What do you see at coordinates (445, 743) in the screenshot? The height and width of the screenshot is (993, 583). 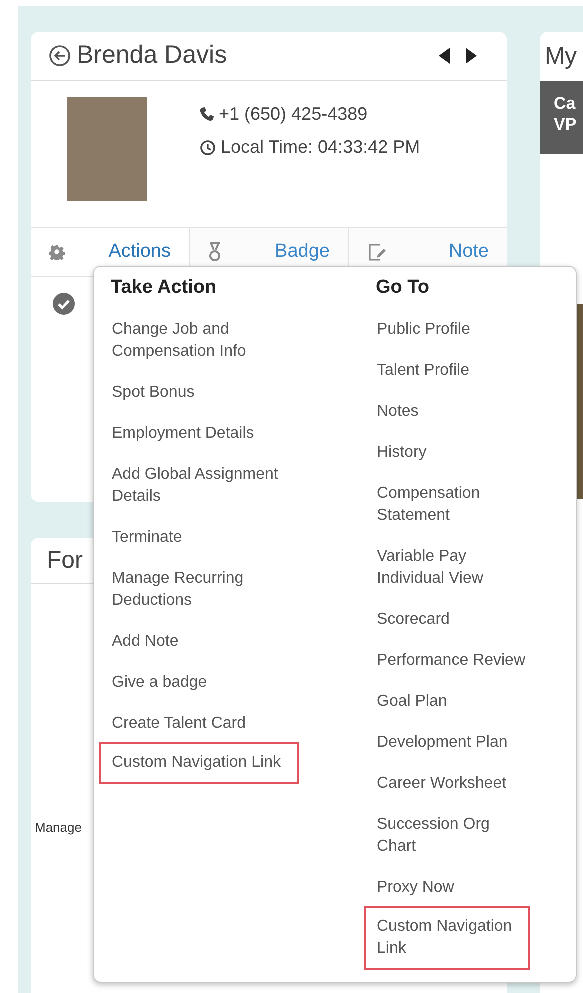 I see `menu-item: Development Plan` at bounding box center [445, 743].